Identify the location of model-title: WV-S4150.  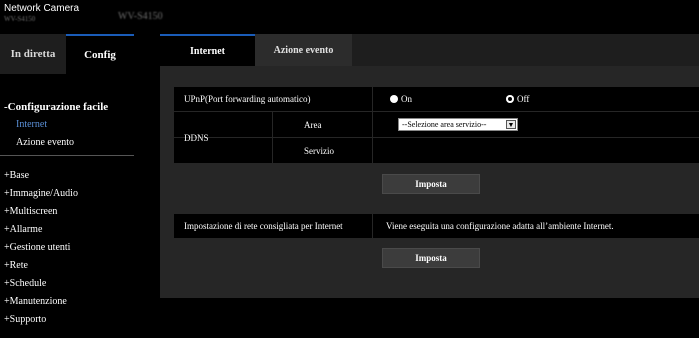
(140, 16).